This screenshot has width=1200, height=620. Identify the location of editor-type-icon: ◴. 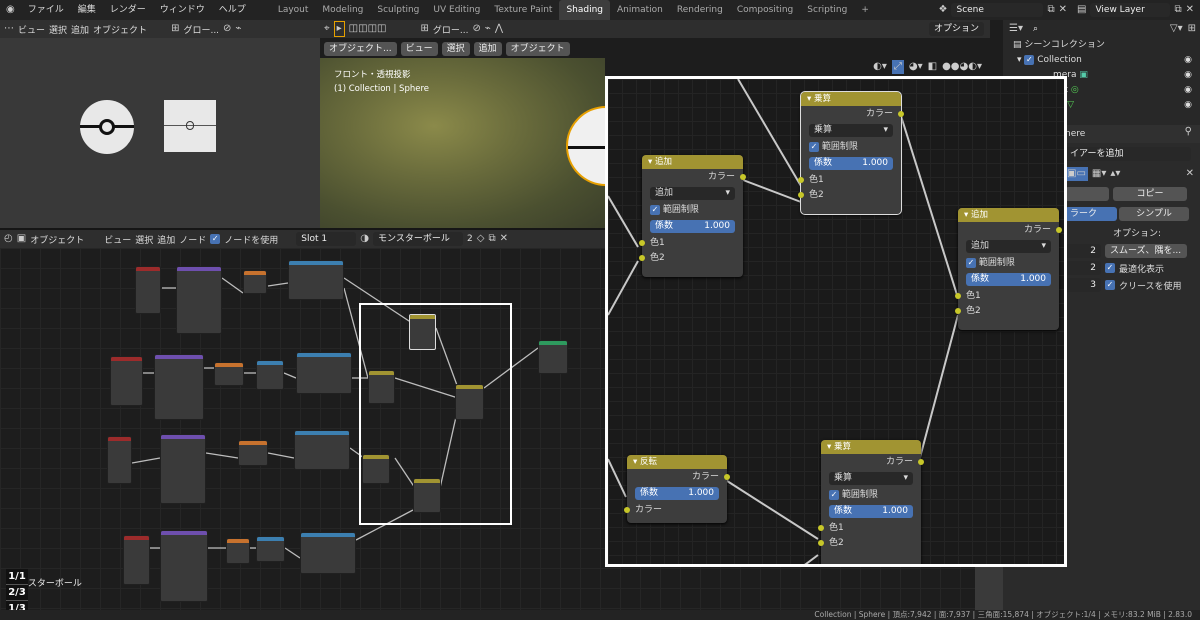
(8, 239).